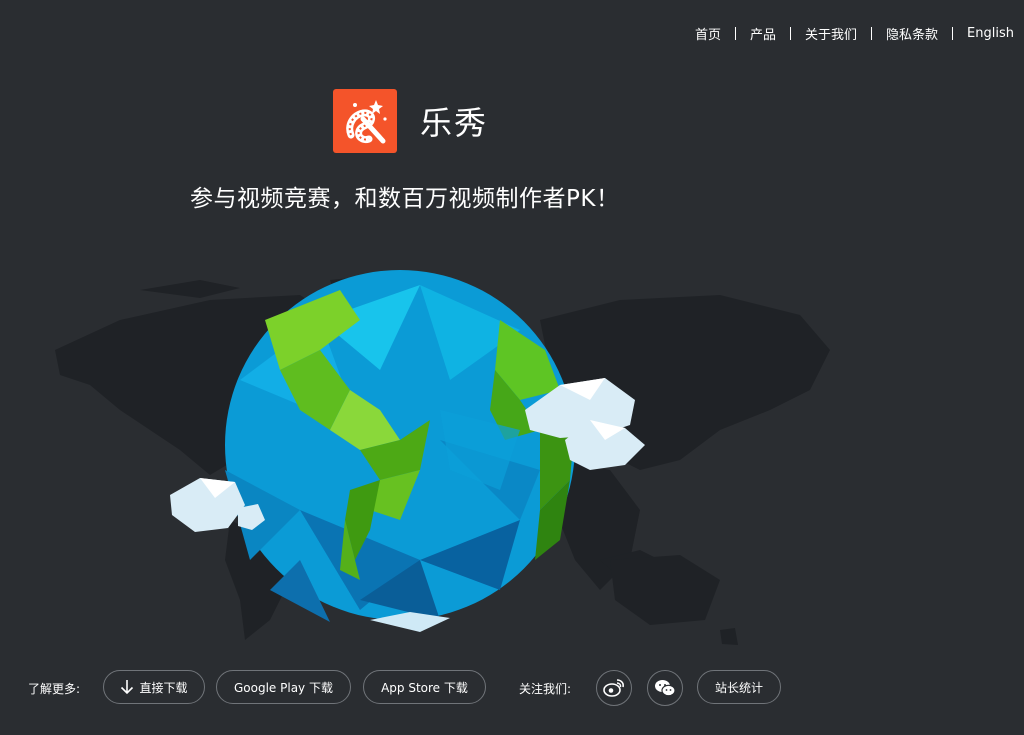 Image resolution: width=1024 pixels, height=735 pixels. I want to click on nav-privacy: 隐私条款, so click(912, 33).